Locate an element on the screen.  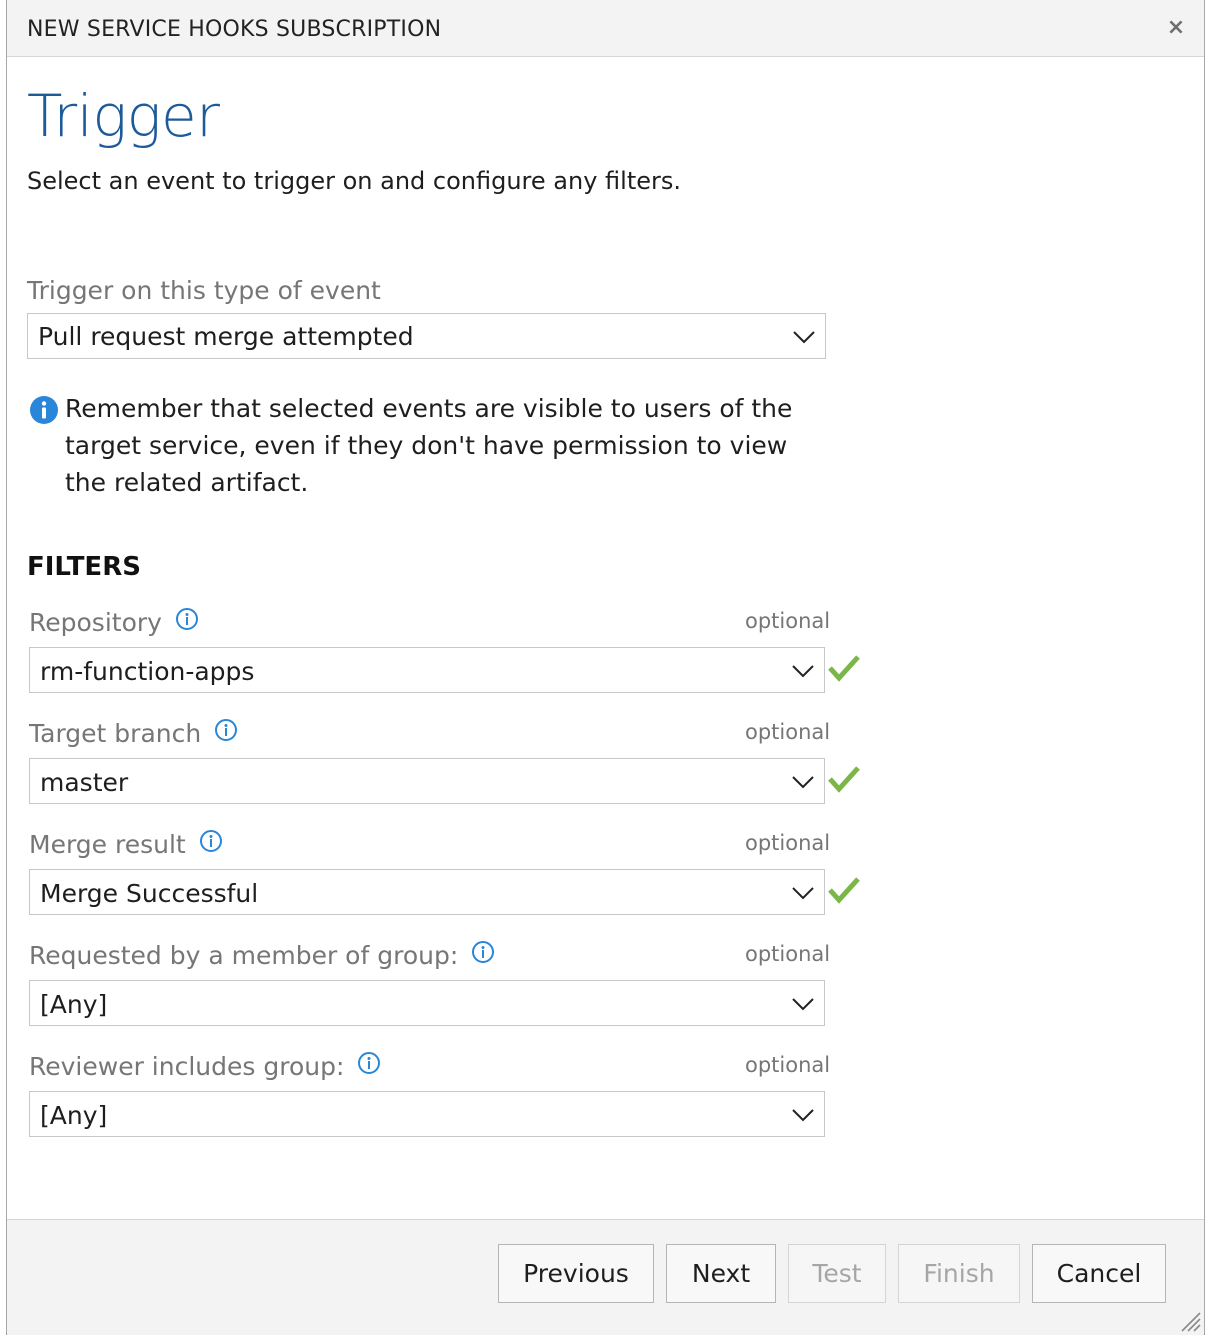
reviewer-group-dropdown: [Any] is located at coordinates (427, 1114).